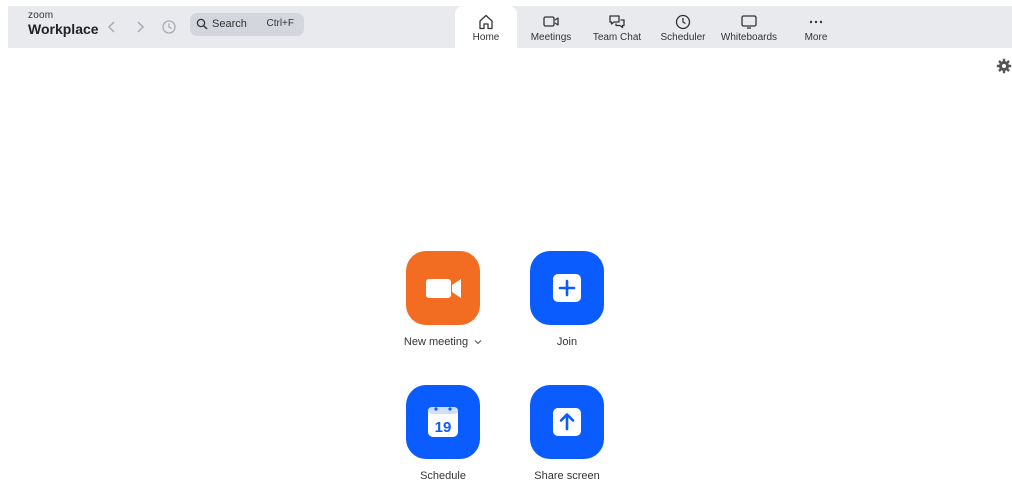  I want to click on share-screen-action: Share screen, so click(567, 433).